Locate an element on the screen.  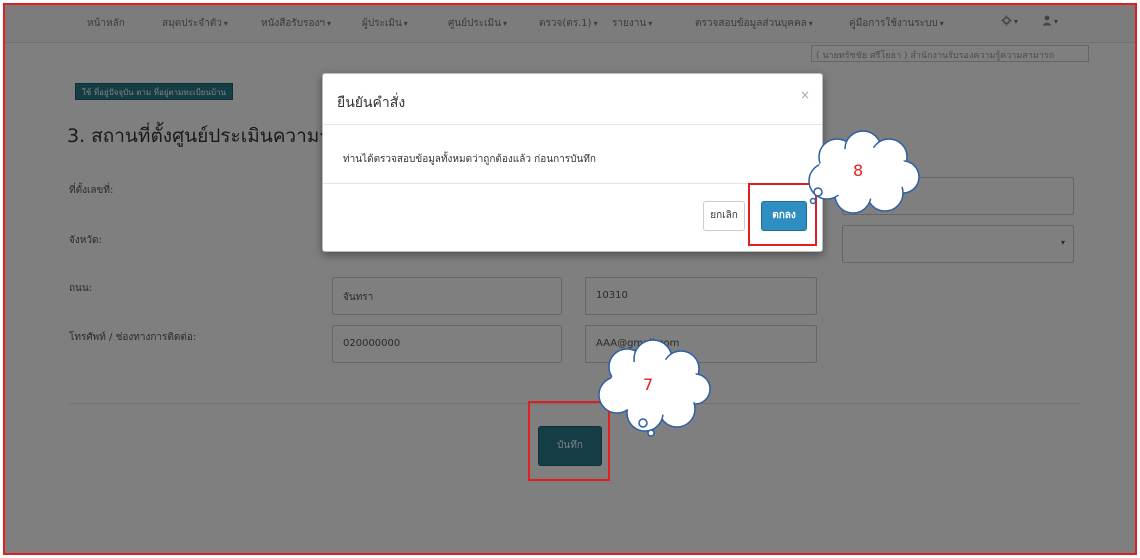
dialog-header-divider is located at coordinates (572, 124).